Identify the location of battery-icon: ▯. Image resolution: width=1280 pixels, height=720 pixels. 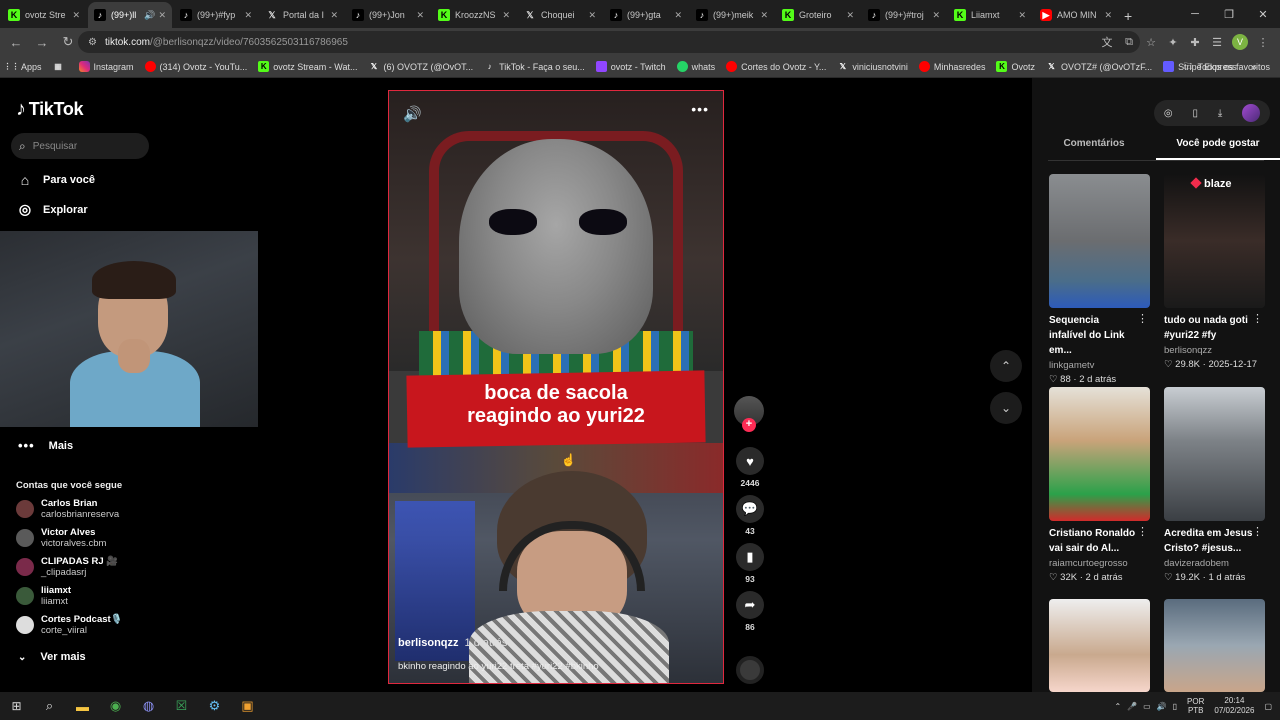
(1175, 706).